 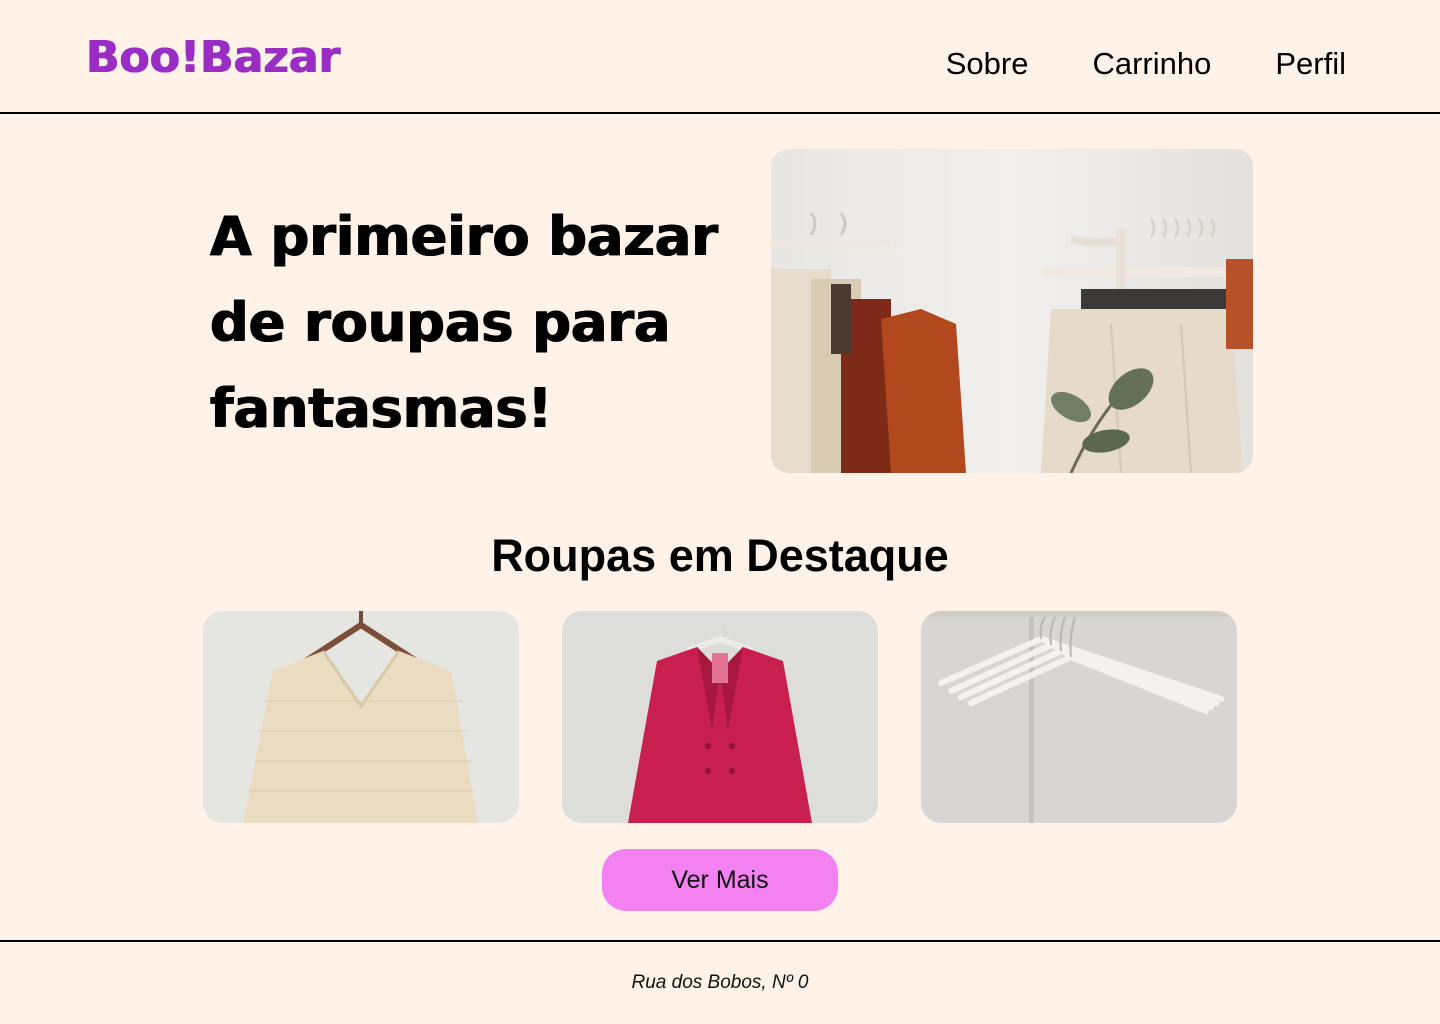 I want to click on product-card-sweater, so click(x=361, y=717).